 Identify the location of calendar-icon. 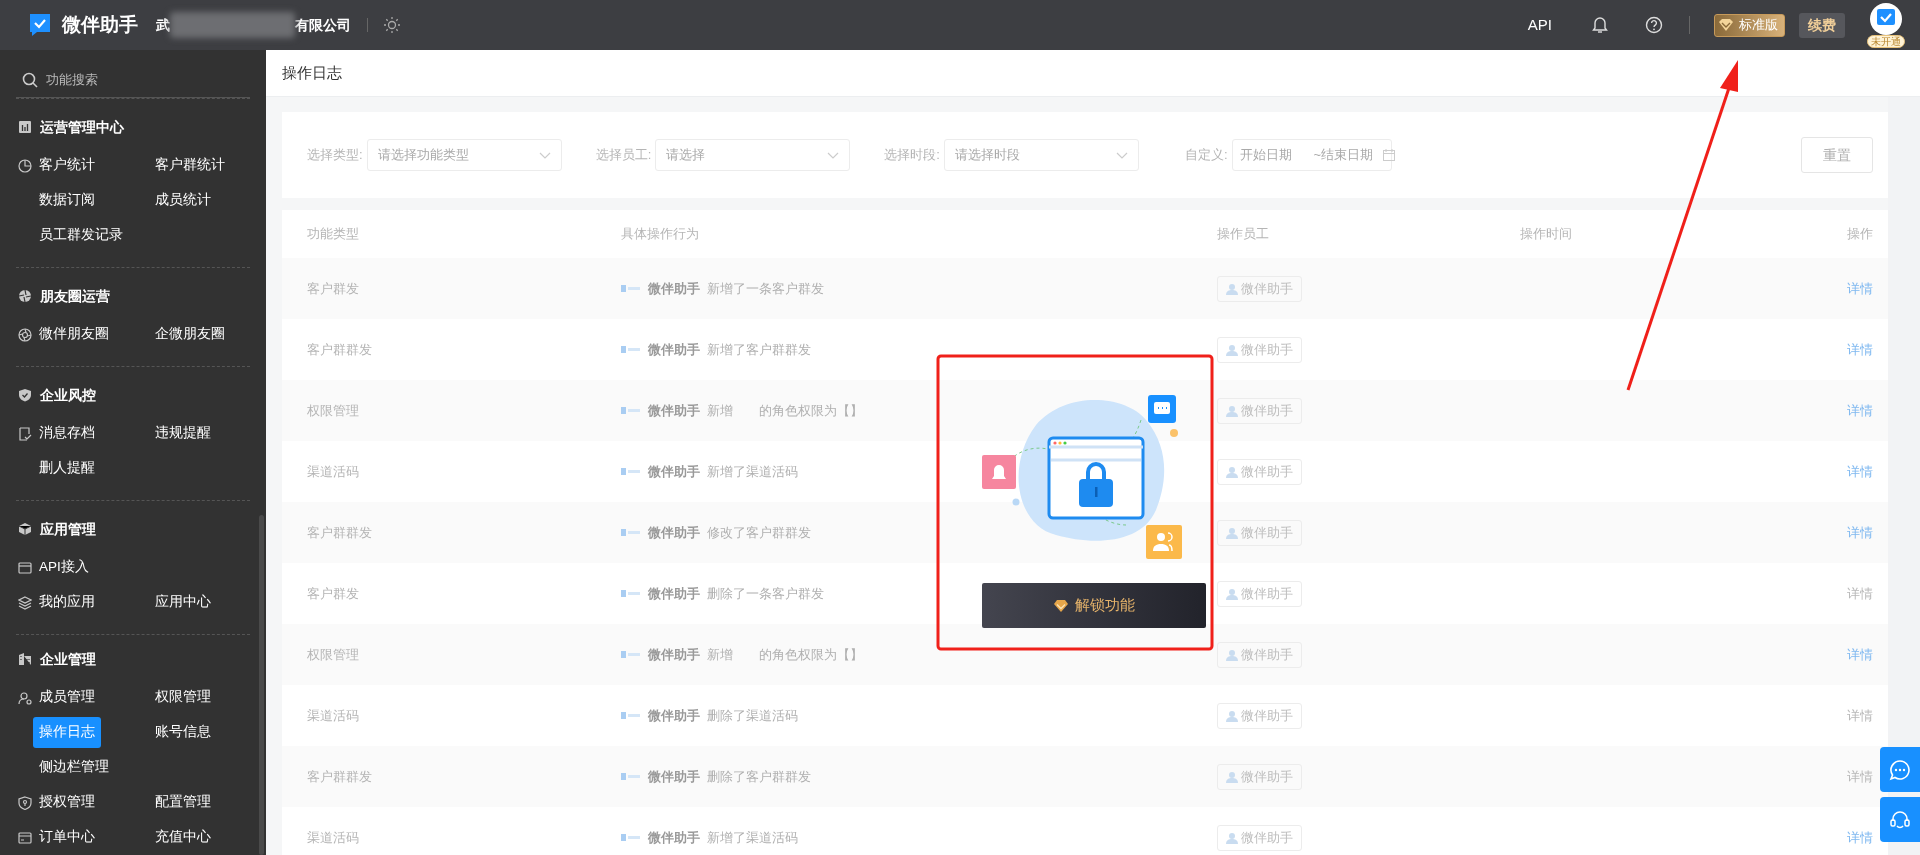
(1389, 155).